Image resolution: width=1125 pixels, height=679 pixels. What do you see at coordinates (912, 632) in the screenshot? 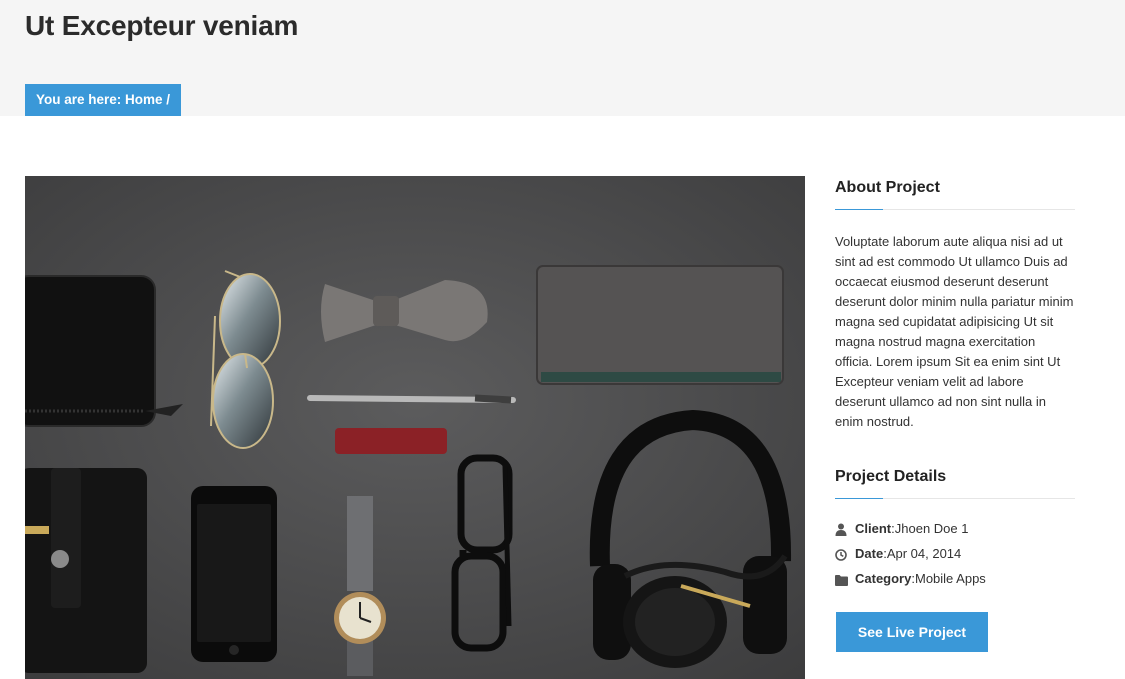
I see `see-live-project-button: See Live Project` at bounding box center [912, 632].